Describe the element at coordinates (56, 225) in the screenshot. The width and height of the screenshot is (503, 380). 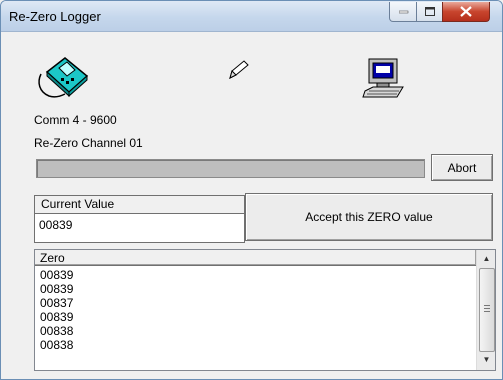
I see `current-value-field: 00839` at that location.